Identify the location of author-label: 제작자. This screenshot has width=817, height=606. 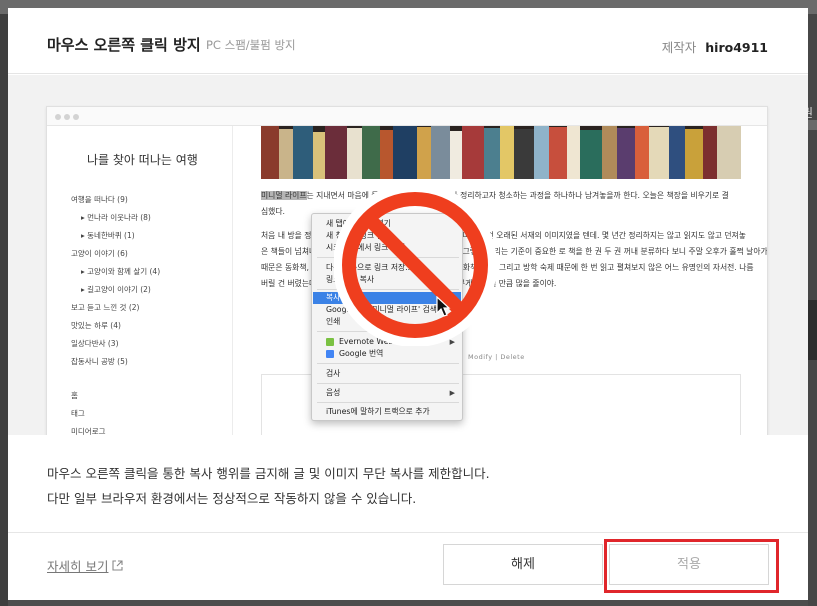
(679, 47).